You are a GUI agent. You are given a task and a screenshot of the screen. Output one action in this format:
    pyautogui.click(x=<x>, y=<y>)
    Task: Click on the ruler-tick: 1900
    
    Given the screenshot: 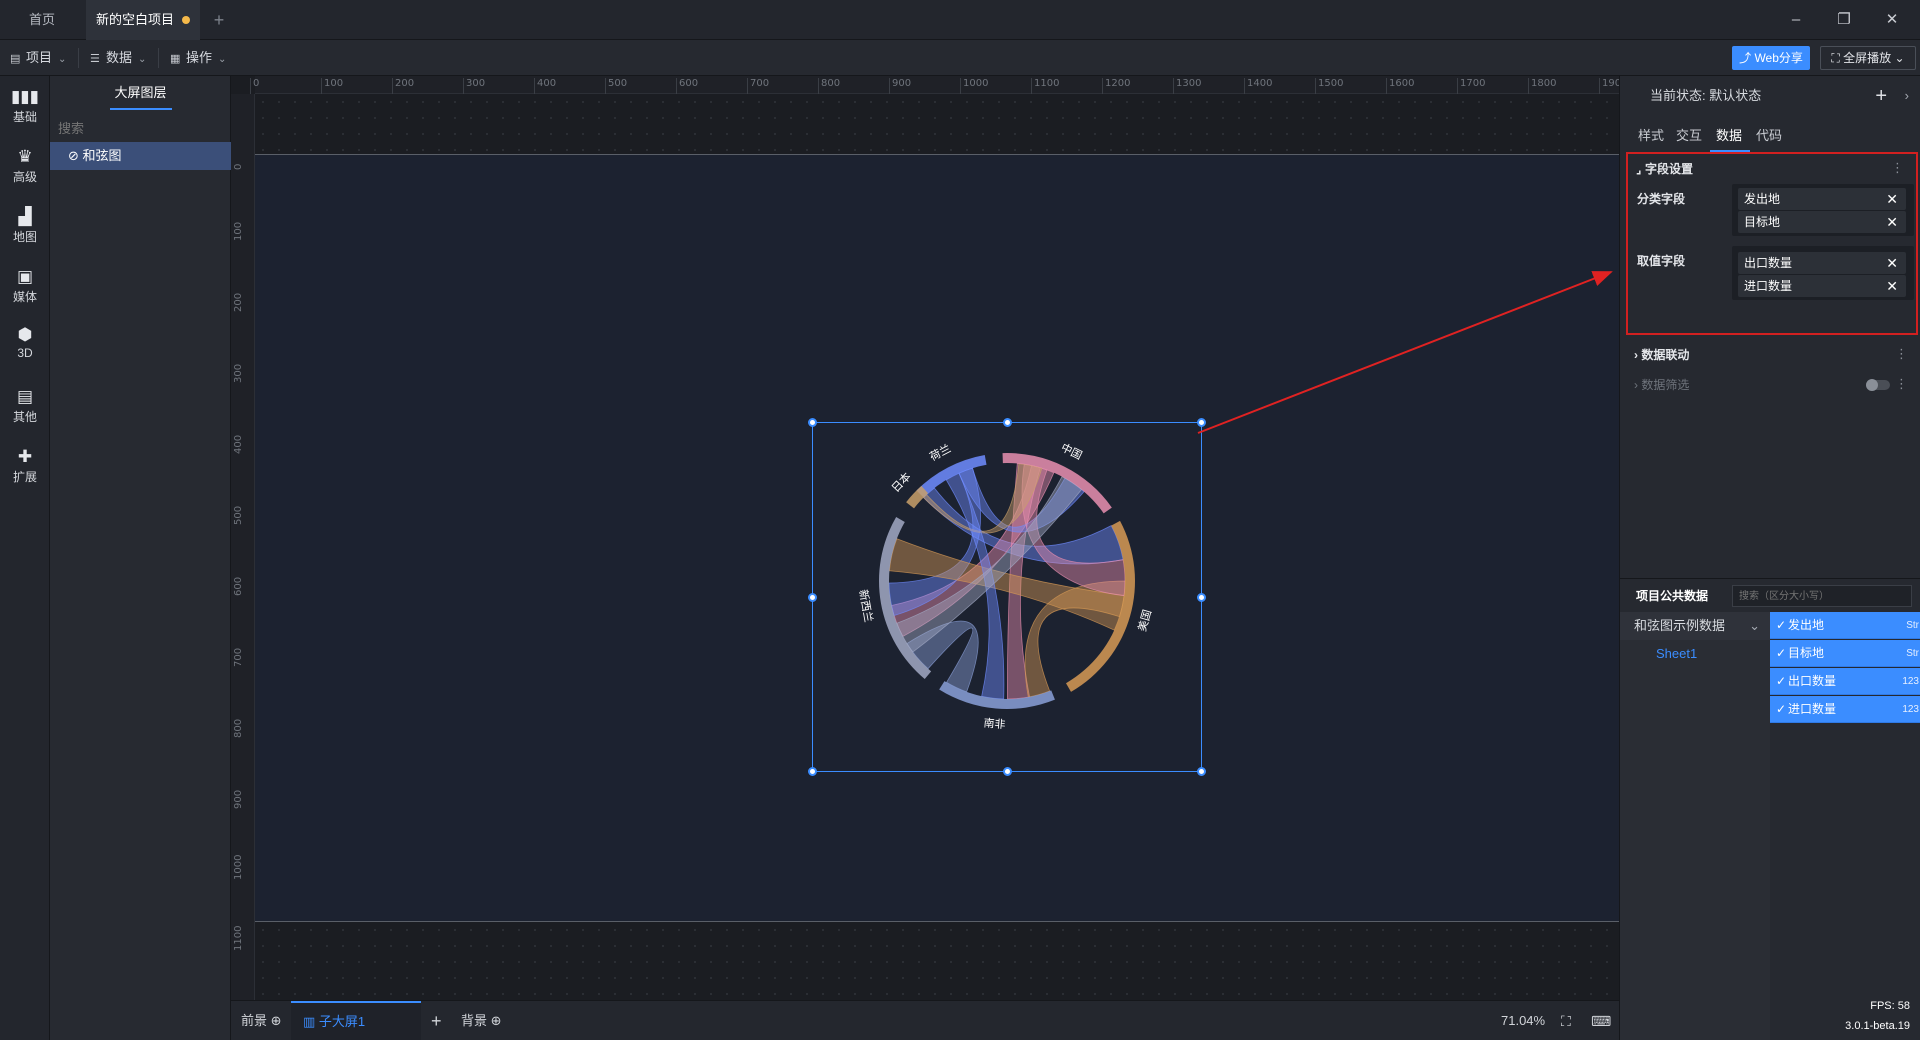 What is the action you would take?
    pyautogui.click(x=1608, y=86)
    